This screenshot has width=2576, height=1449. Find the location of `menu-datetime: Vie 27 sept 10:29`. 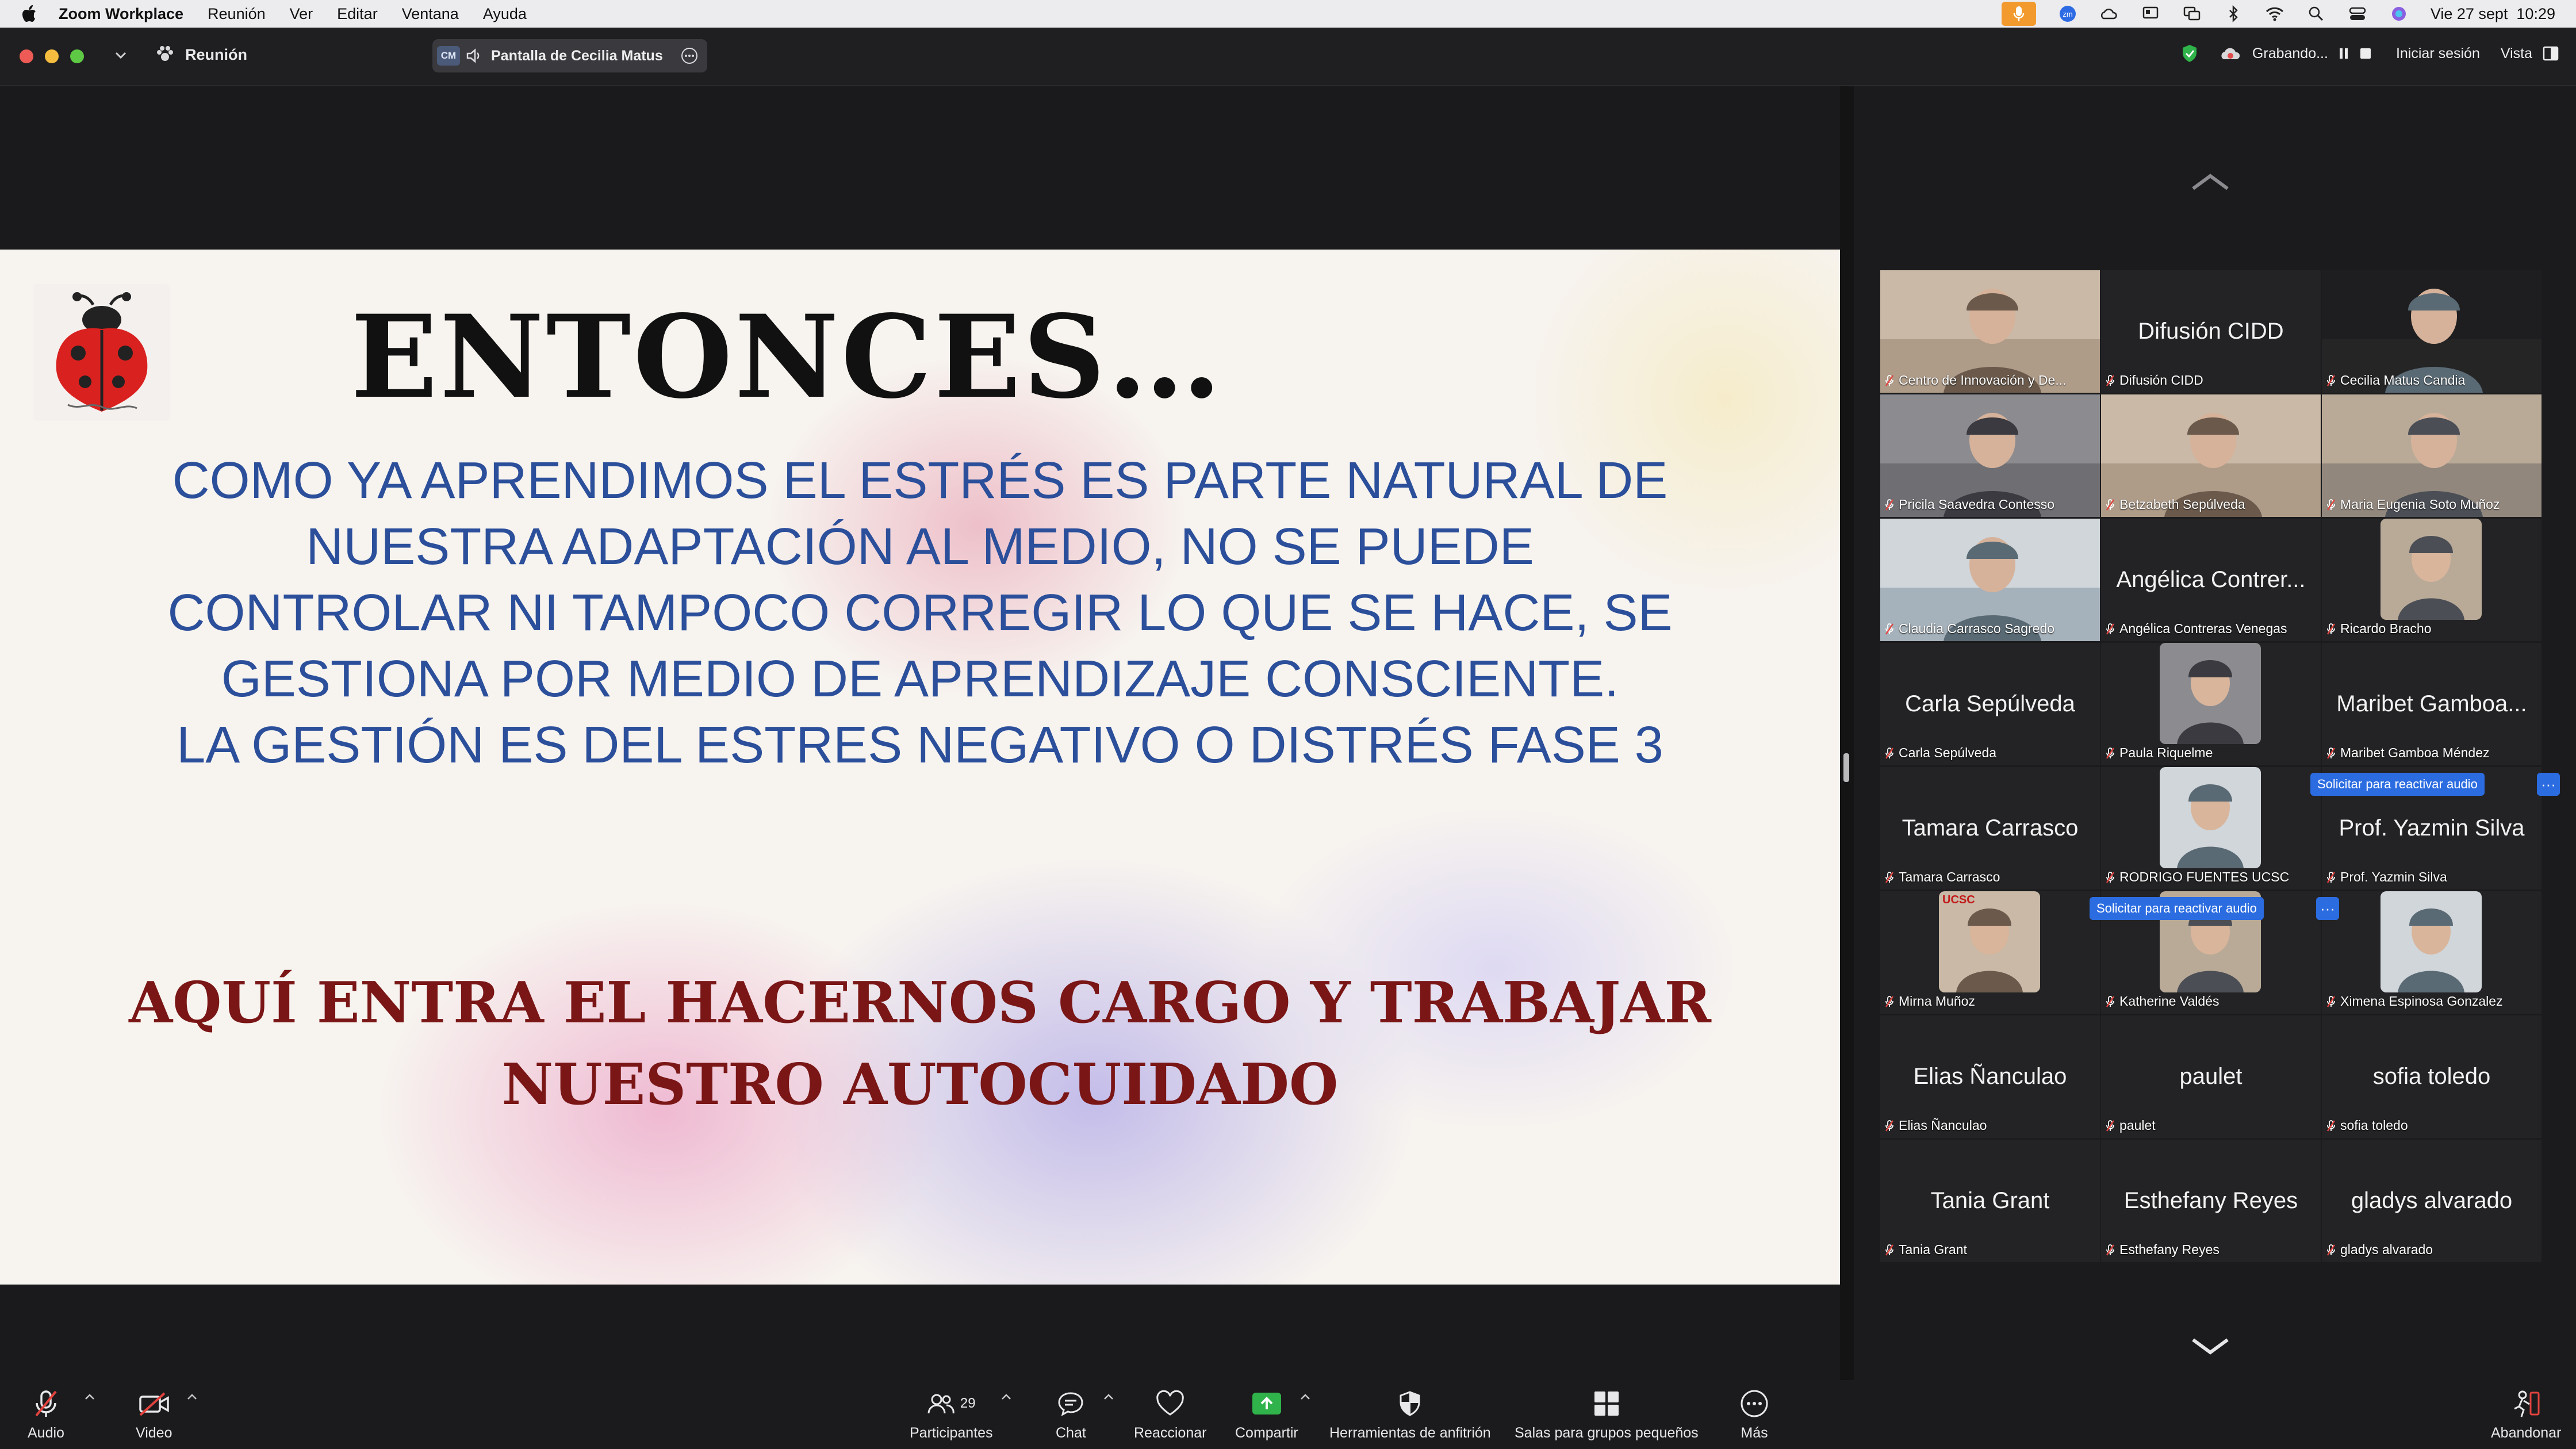

menu-datetime: Vie 27 sept 10:29 is located at coordinates (2493, 14).